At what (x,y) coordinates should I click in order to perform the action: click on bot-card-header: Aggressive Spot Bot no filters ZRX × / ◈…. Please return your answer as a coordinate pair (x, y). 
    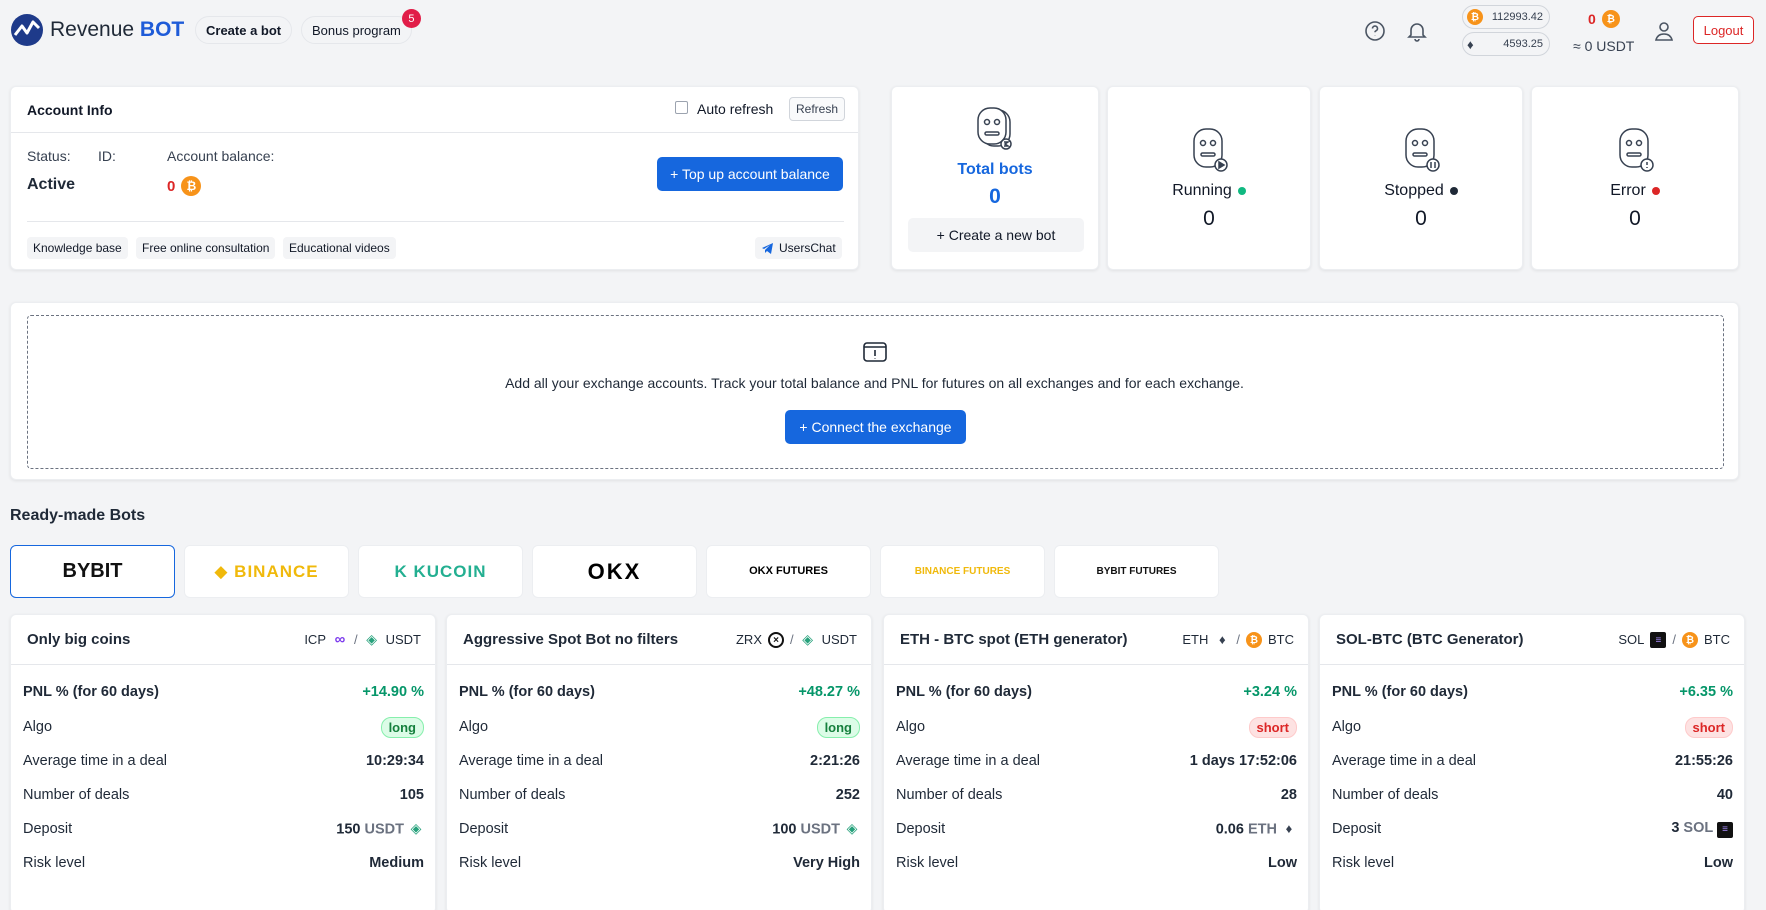
    Looking at the image, I should click on (659, 640).